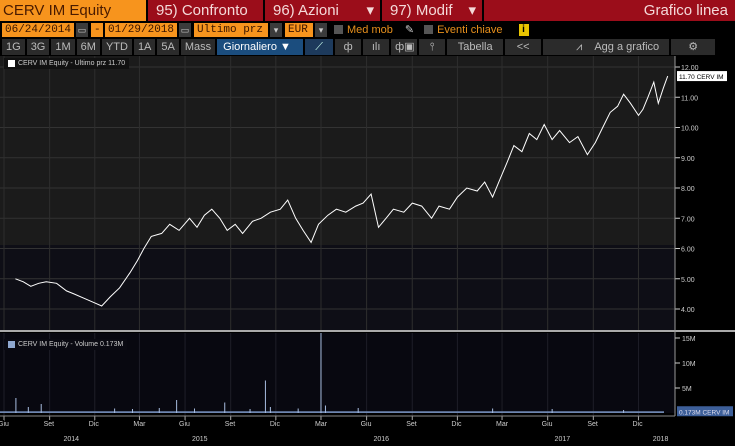 This screenshot has width=735, height=446. I want to click on period-1a: 1A, so click(144, 46).